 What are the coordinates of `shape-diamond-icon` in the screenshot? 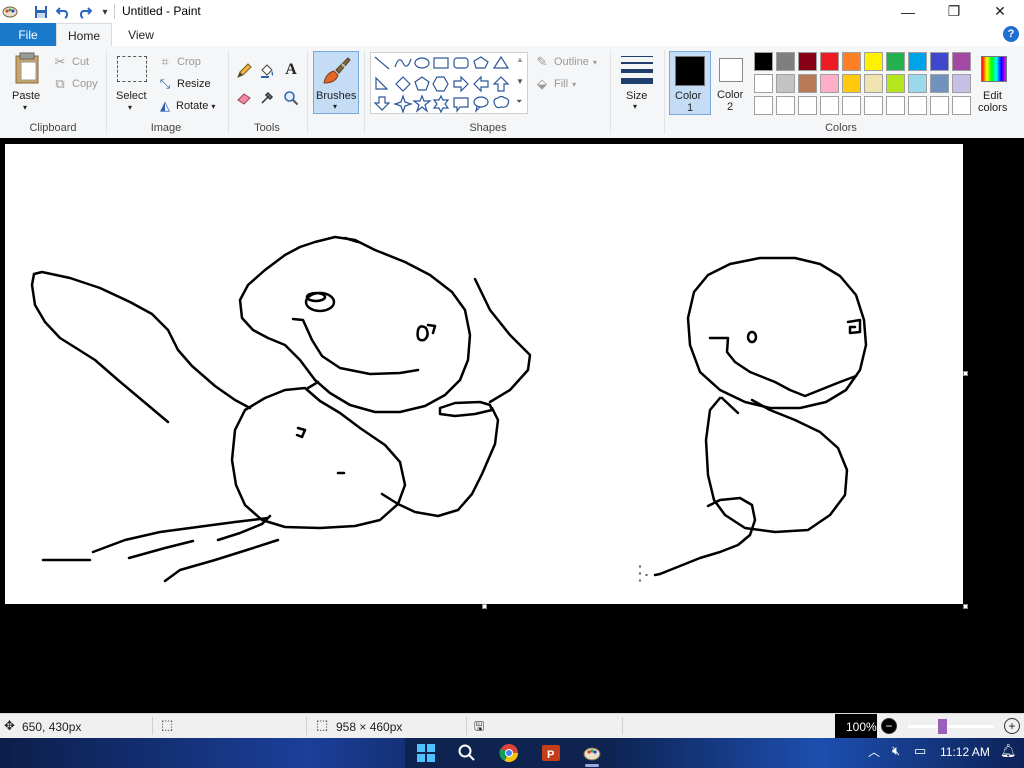 It's located at (403, 84).